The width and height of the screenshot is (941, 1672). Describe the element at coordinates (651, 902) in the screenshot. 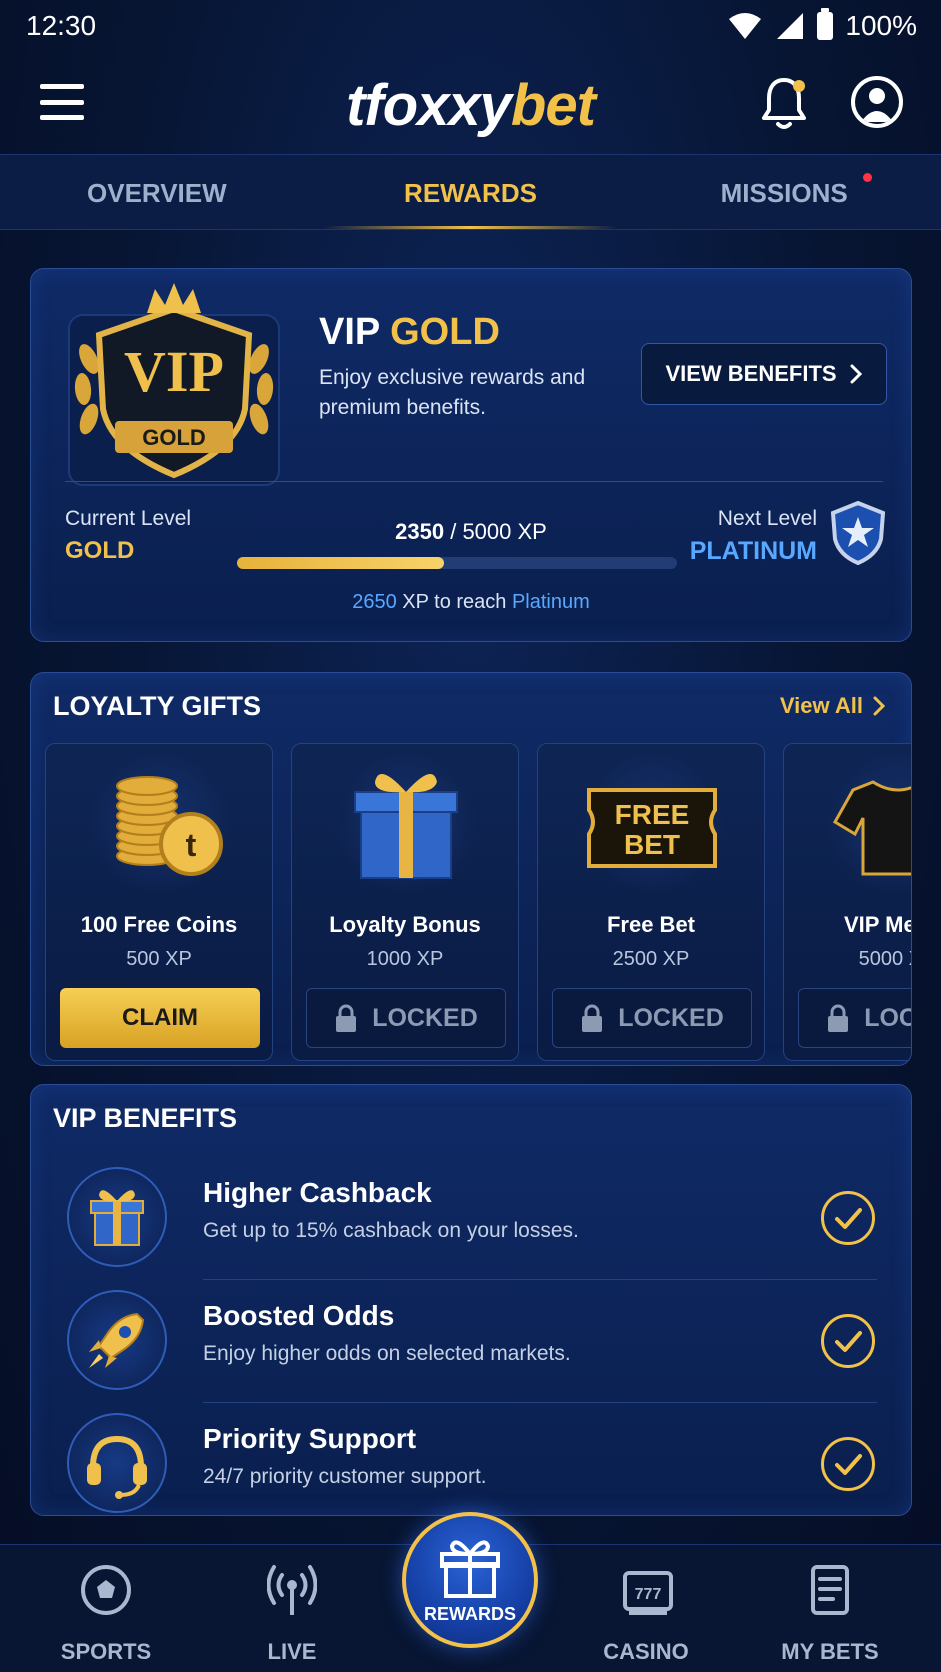

I see `gift-card-free-bet: FREE BET Free Bet 2500 XP LOCKED` at that location.